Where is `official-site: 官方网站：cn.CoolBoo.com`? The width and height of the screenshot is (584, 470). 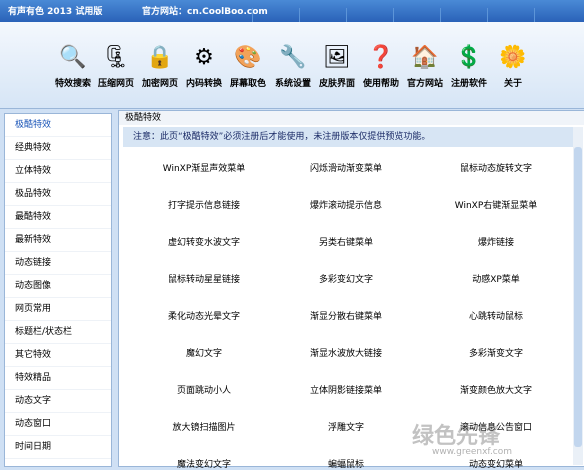
official-site: 官方网站：cn.CoolBoo.com is located at coordinates (205, 12).